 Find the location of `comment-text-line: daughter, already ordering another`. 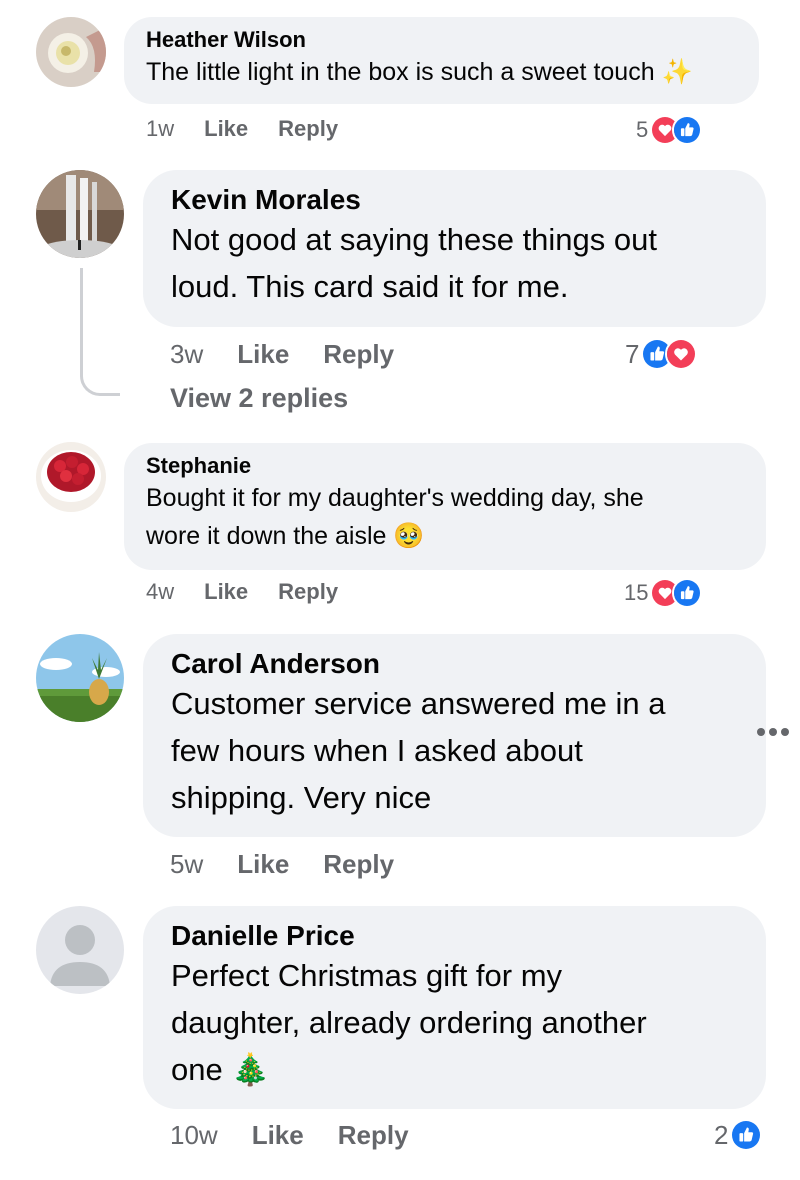

comment-text-line: daughter, already ordering another is located at coordinates (409, 1022).